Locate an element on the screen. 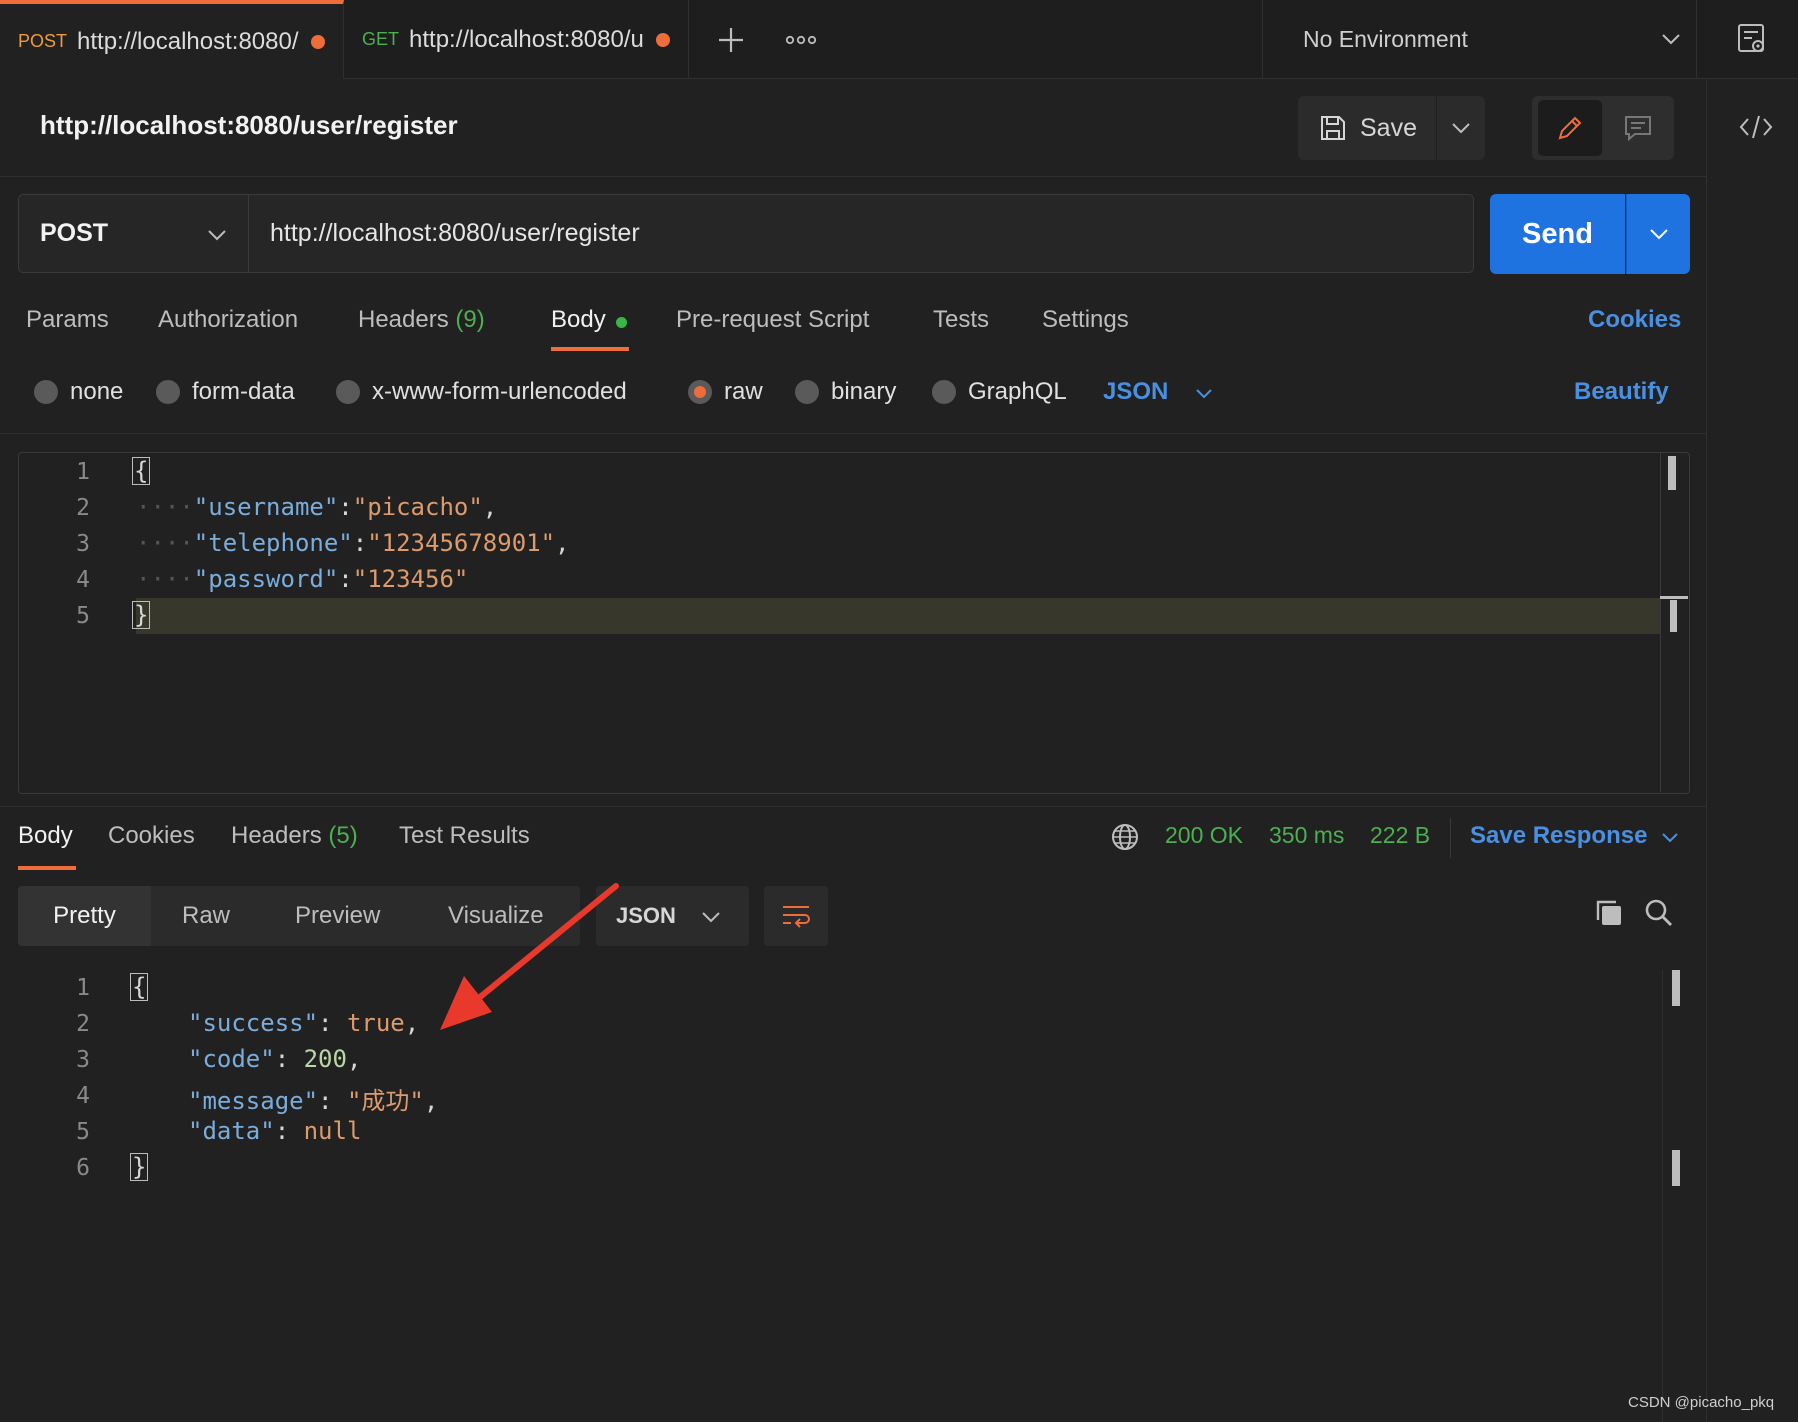  radio-label: x-www-form-urlencoded is located at coordinates (499, 391).